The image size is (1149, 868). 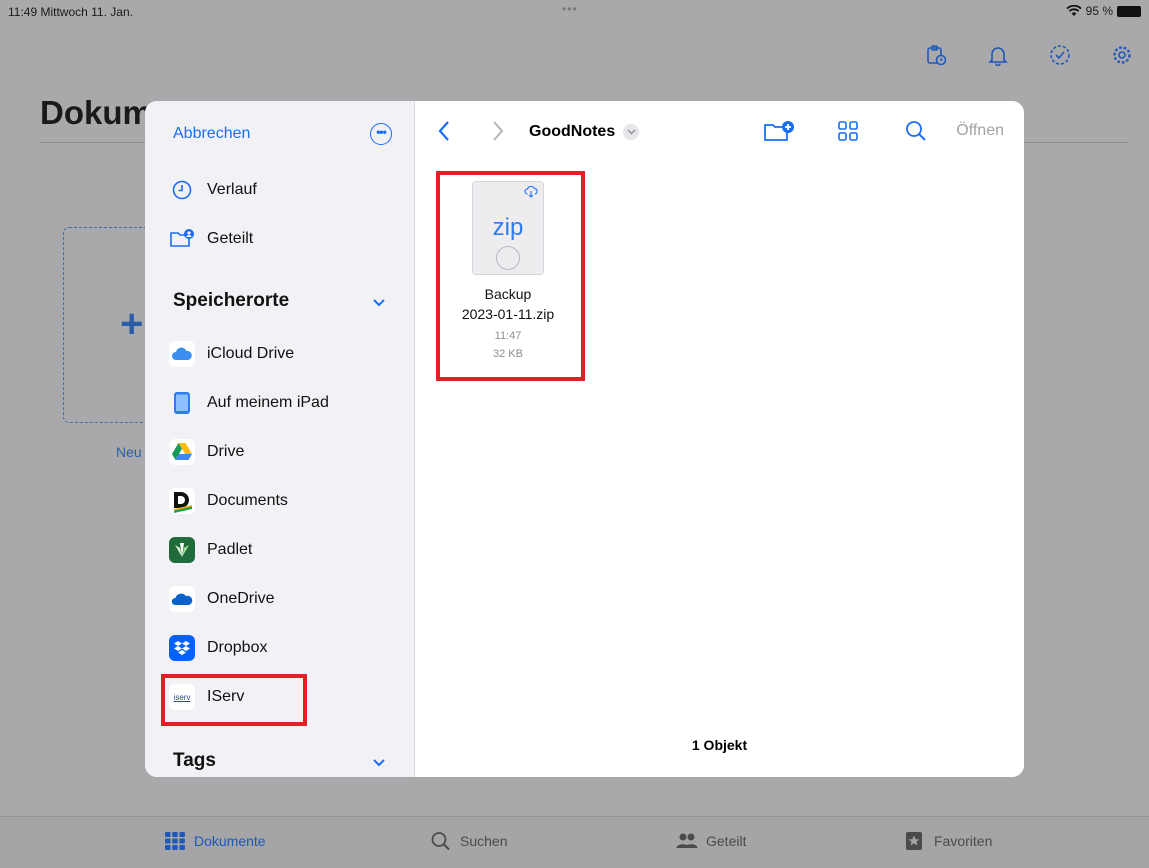 I want to click on grid-icon, so click(x=175, y=841).